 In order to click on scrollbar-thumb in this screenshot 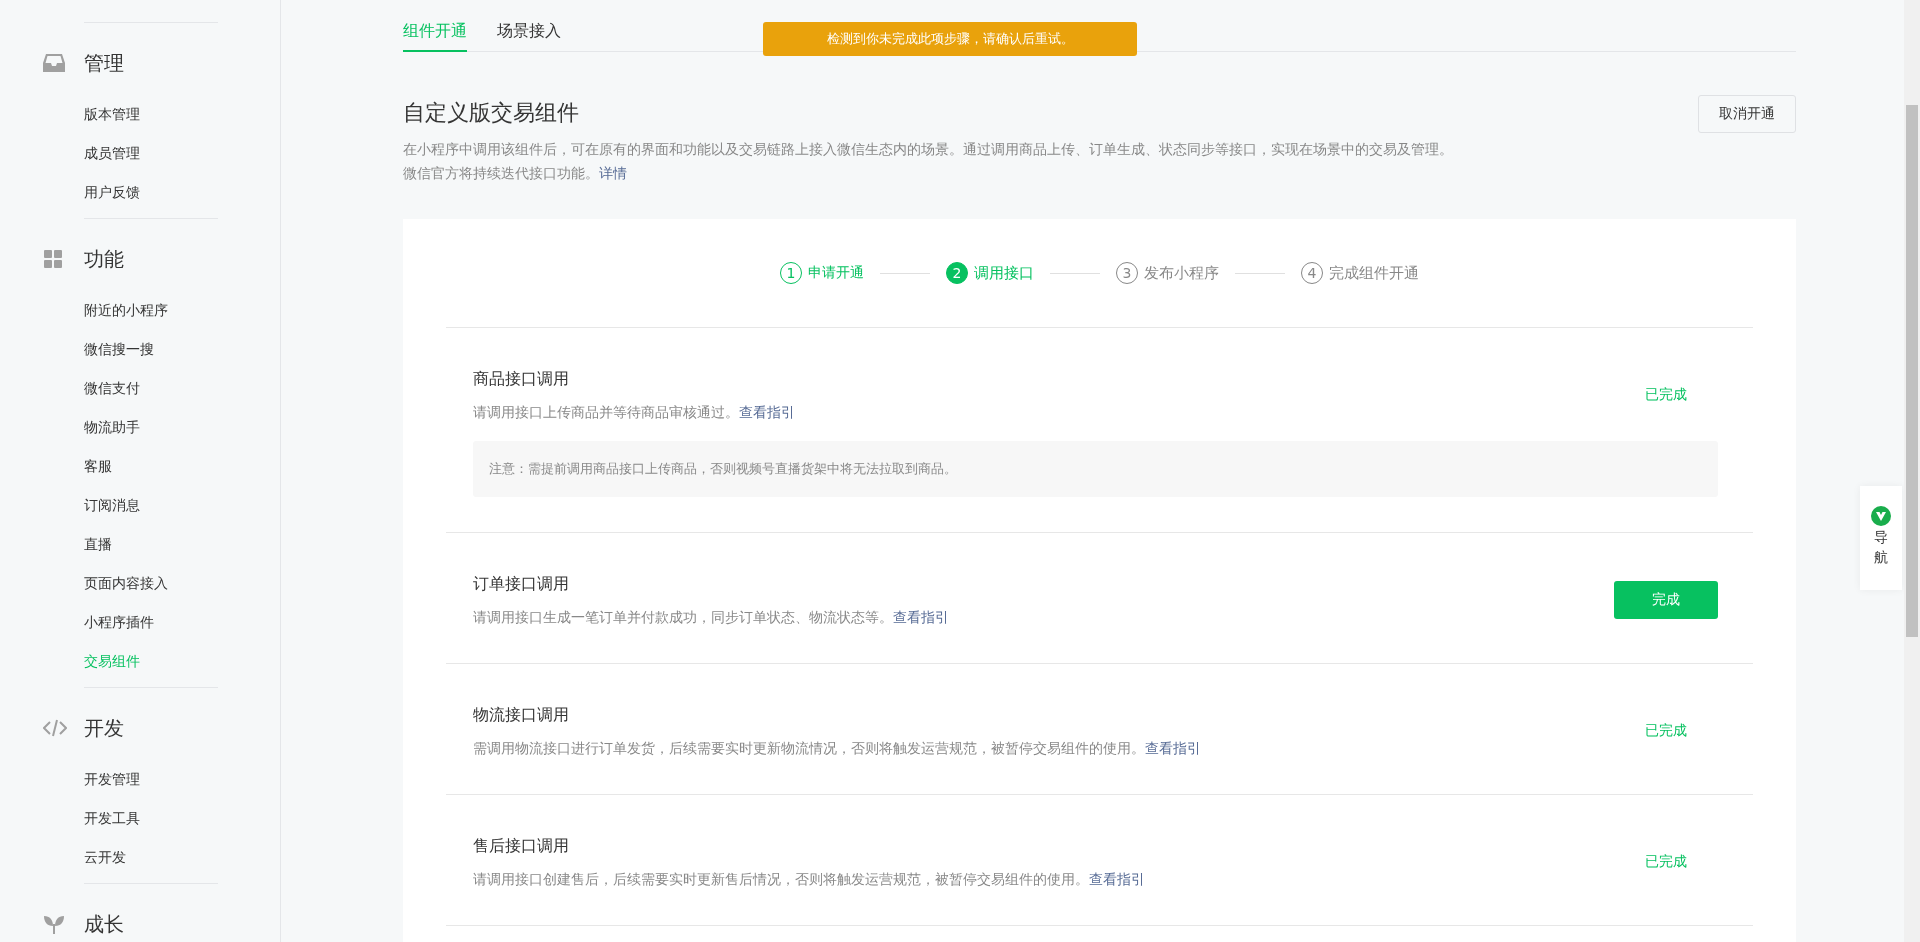, I will do `click(1912, 371)`.